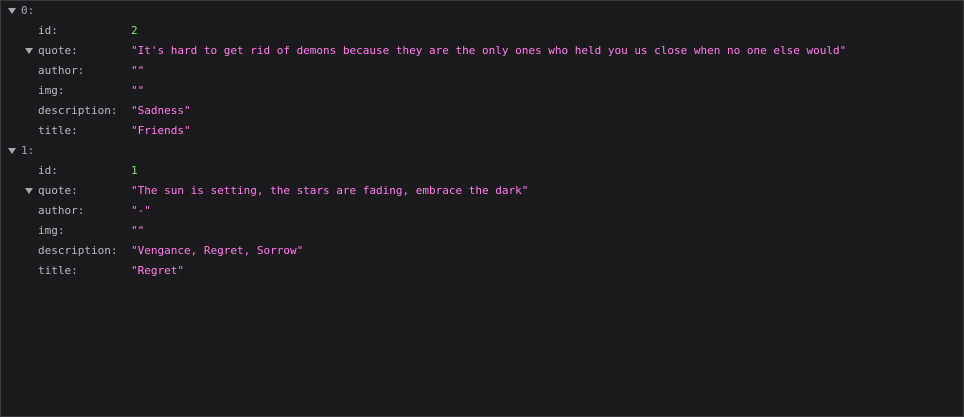 The height and width of the screenshot is (417, 964). Describe the element at coordinates (28, 150) in the screenshot. I see `array-index-label: 1:` at that location.